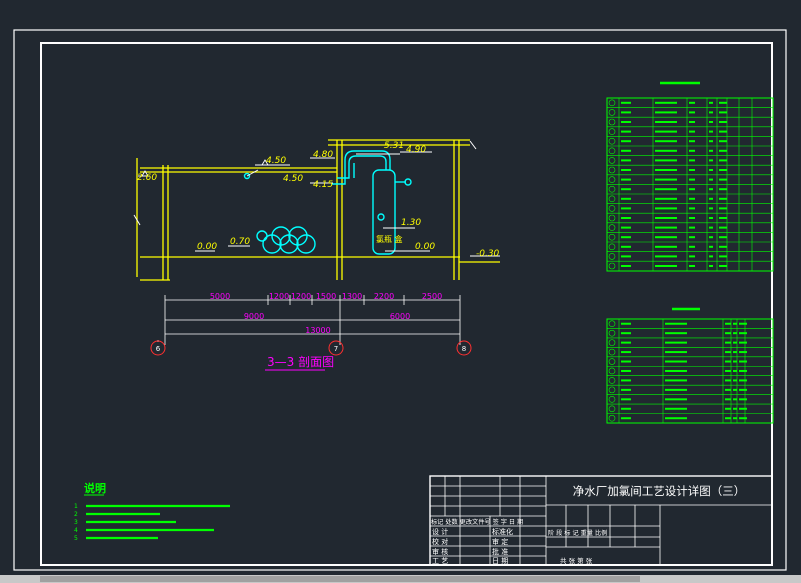  Describe the element at coordinates (336, 349) in the screenshot. I see `axis-label: 7` at that location.